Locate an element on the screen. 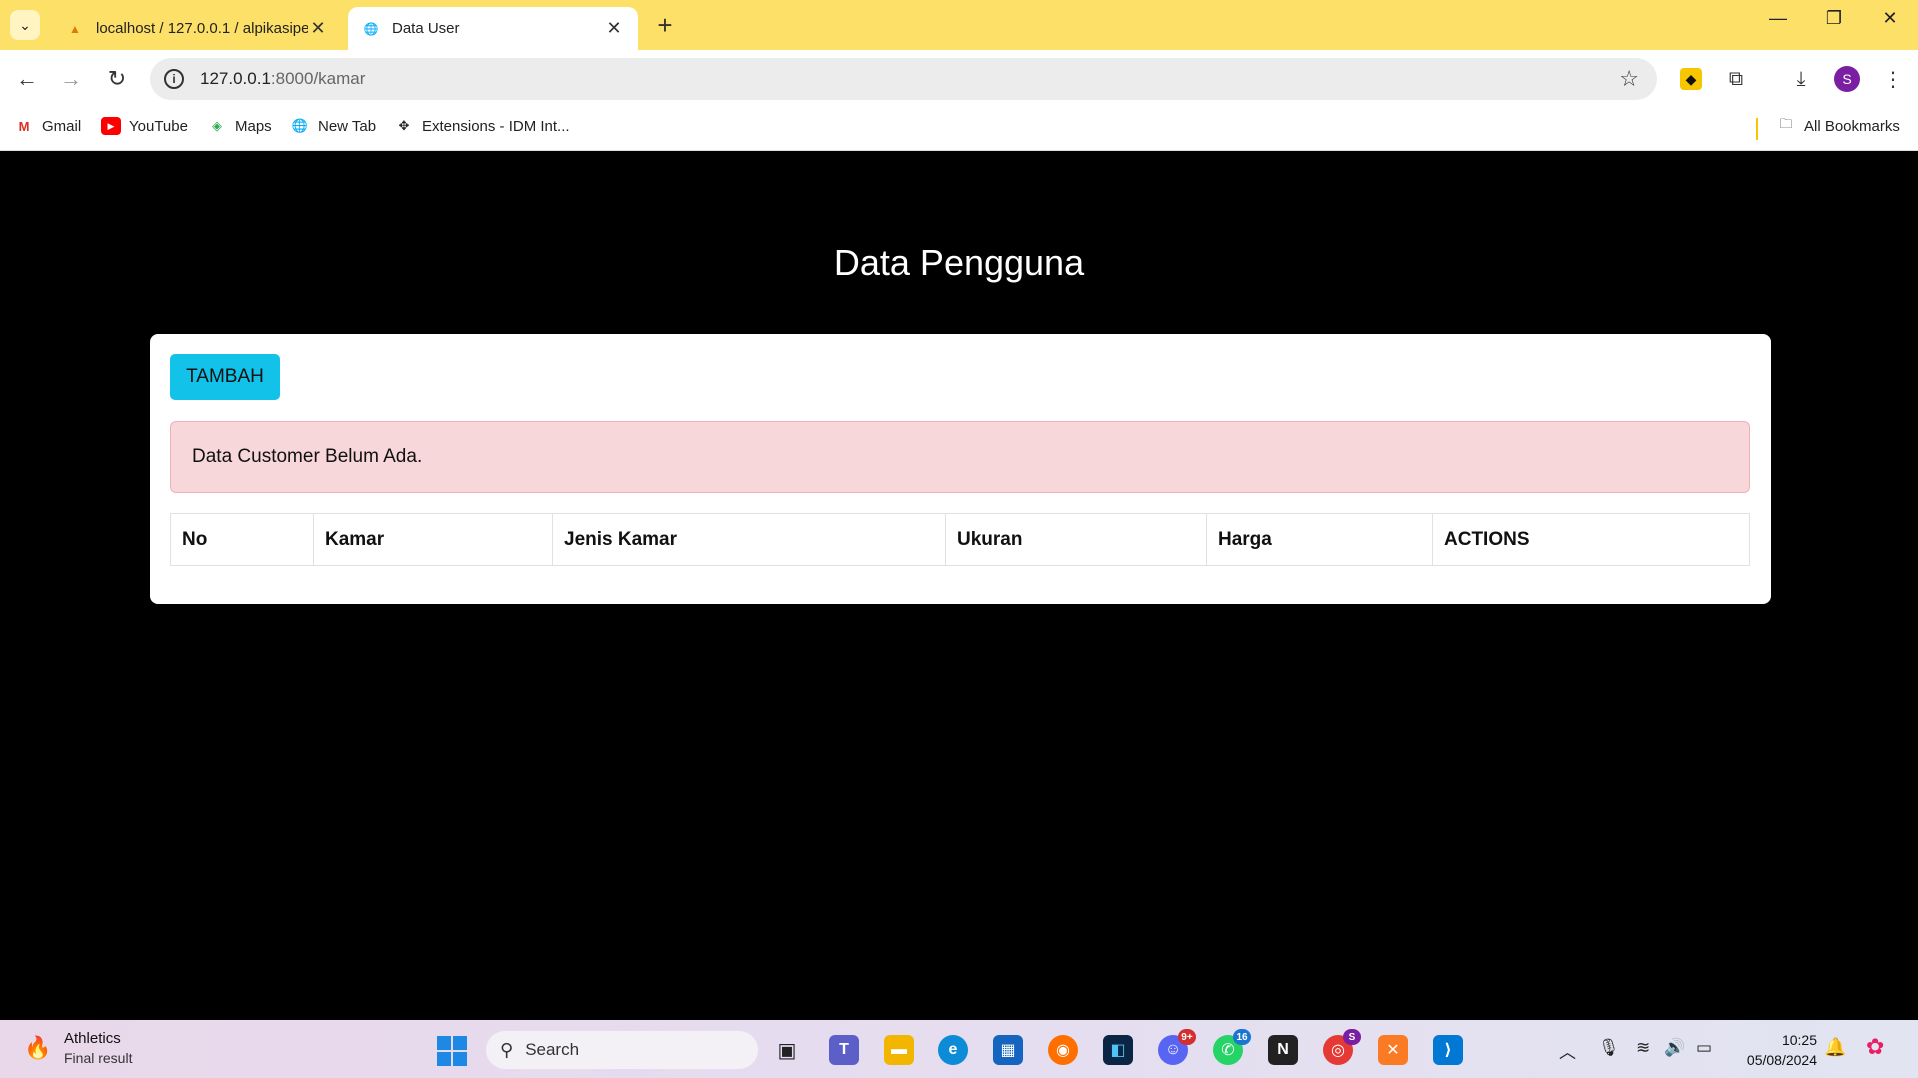 The width and height of the screenshot is (1918, 1078). bookmark-youtube: ▶ YouTube is located at coordinates (144, 126).